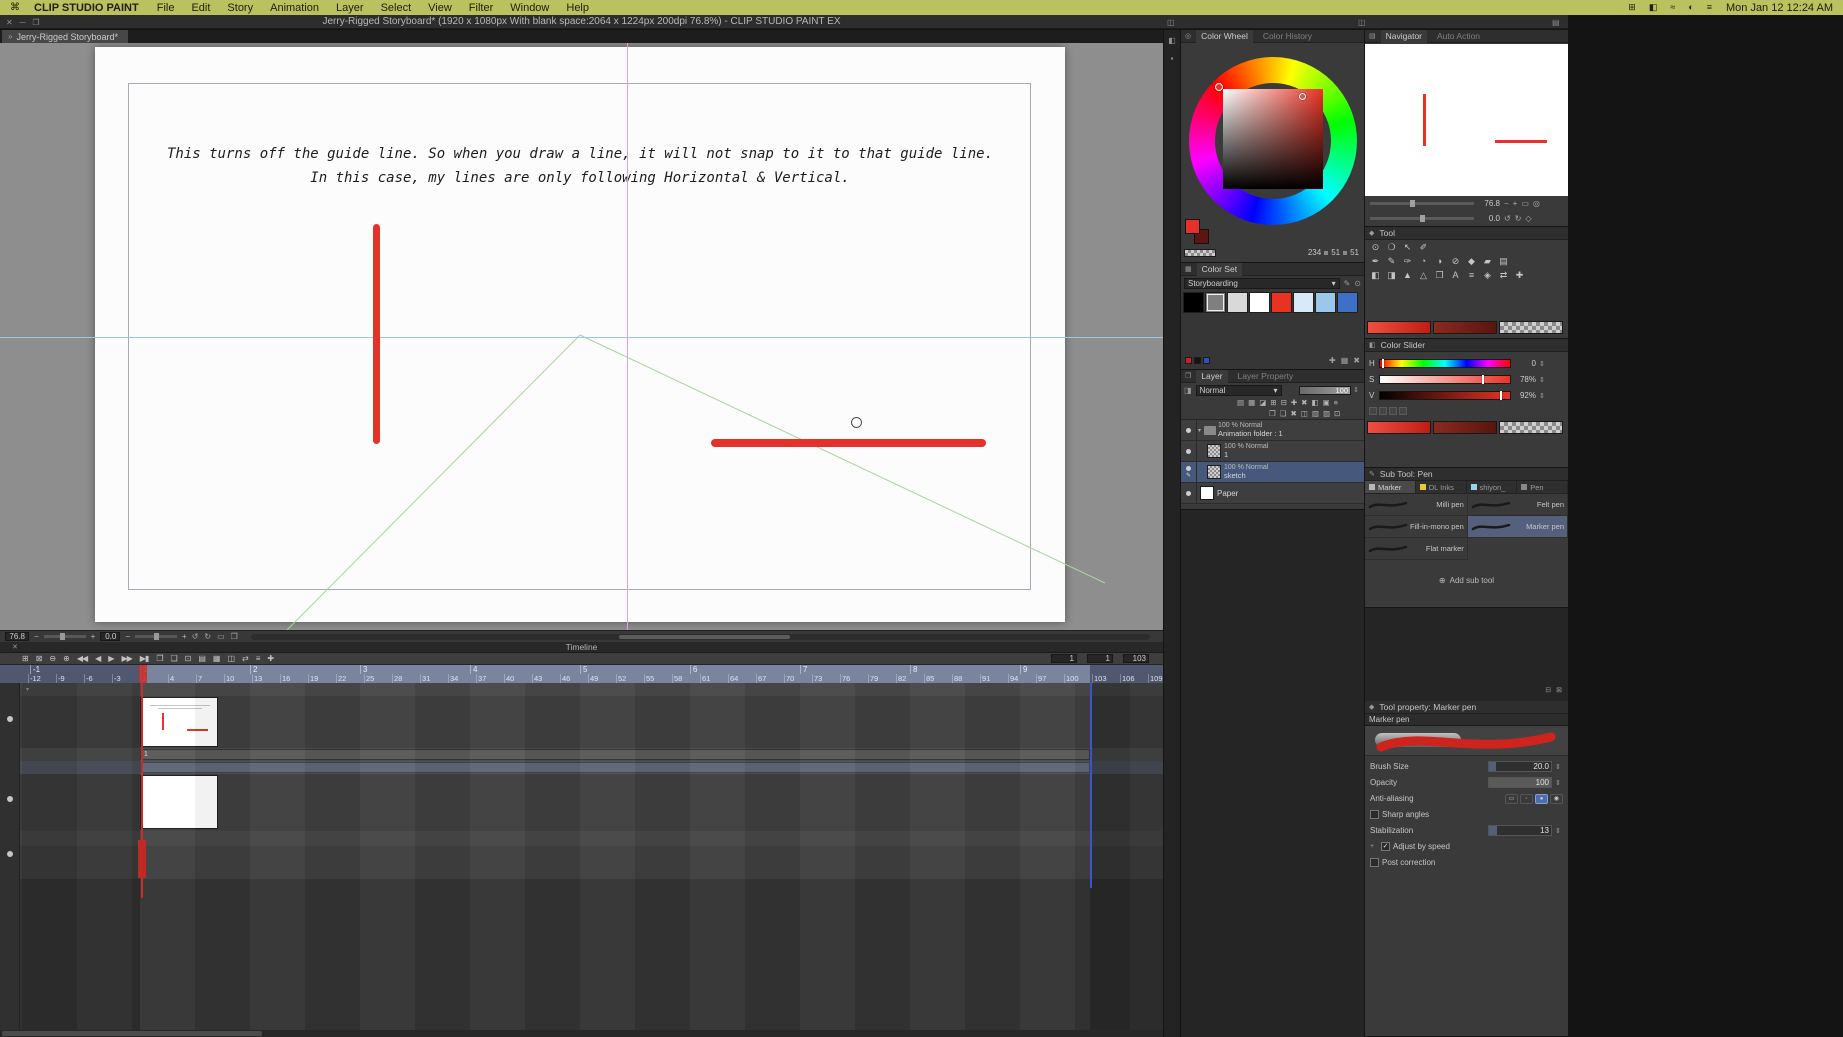 This screenshot has height=1037, width=1843. What do you see at coordinates (1511, 798) in the screenshot?
I see `aa-none-button: ▭` at bounding box center [1511, 798].